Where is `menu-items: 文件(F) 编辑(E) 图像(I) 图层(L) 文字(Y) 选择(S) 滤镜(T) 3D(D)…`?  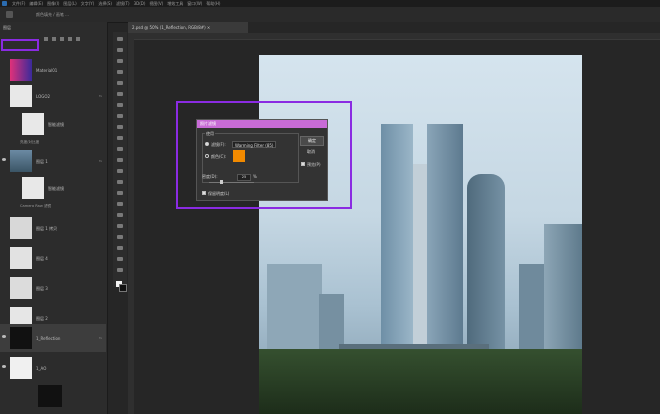 menu-items: 文件(F) 编辑(E) 图像(I) 图层(L) 文字(Y) 选择(S) 滤镜(T) 3D(D)… is located at coordinates (116, 3).